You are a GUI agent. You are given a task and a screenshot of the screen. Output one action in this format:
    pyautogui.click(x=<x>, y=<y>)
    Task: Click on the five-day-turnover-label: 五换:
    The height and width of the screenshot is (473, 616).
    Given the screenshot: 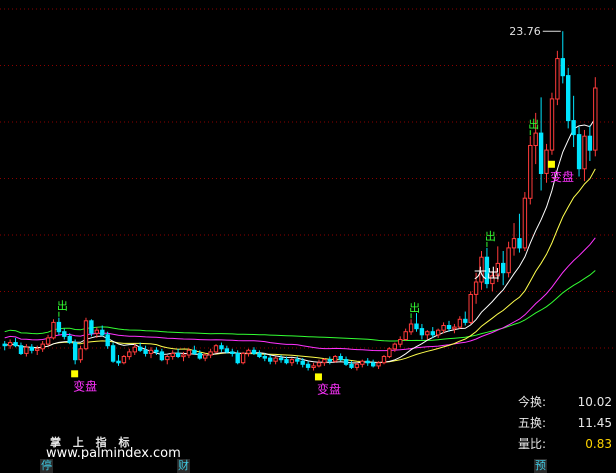 What is the action you would take?
    pyautogui.click(x=532, y=423)
    